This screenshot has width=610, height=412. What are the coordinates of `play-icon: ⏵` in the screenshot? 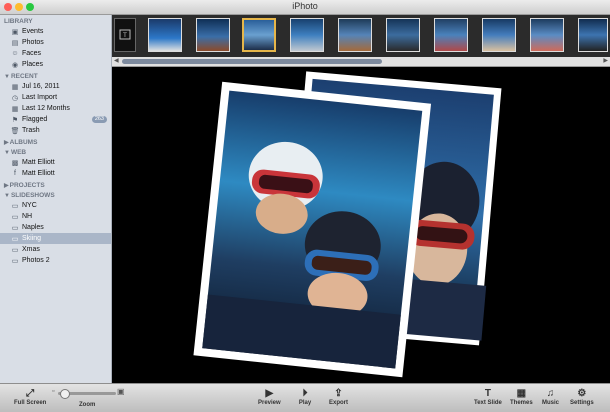 It's located at (305, 393).